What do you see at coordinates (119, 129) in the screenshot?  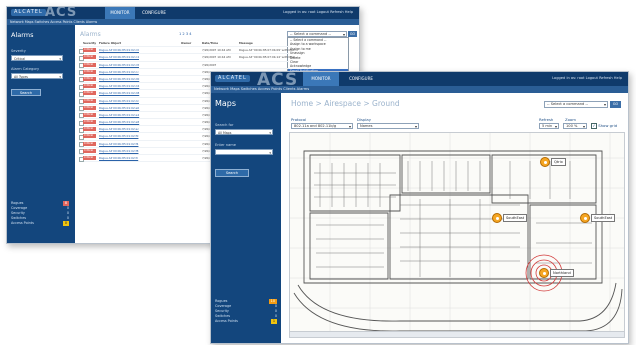 I see `failure-object-link: Rogue AP 00:0b:85:01:02:ec` at bounding box center [119, 129].